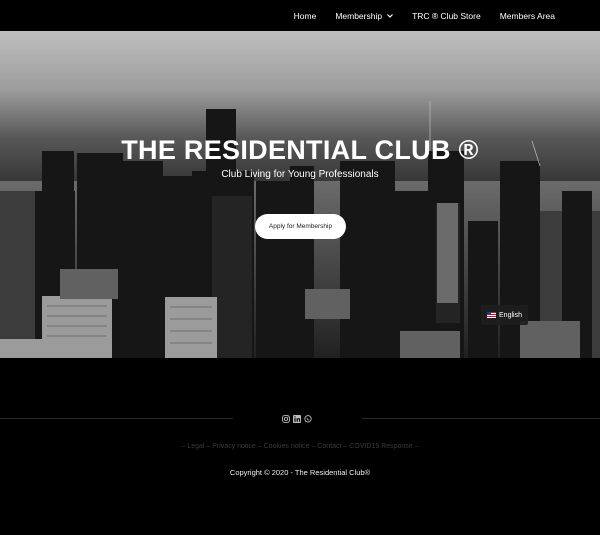 Image resolution: width=600 pixels, height=535 pixels. Describe the element at coordinates (329, 446) in the screenshot. I see `footer-link-contact: Contact` at that location.